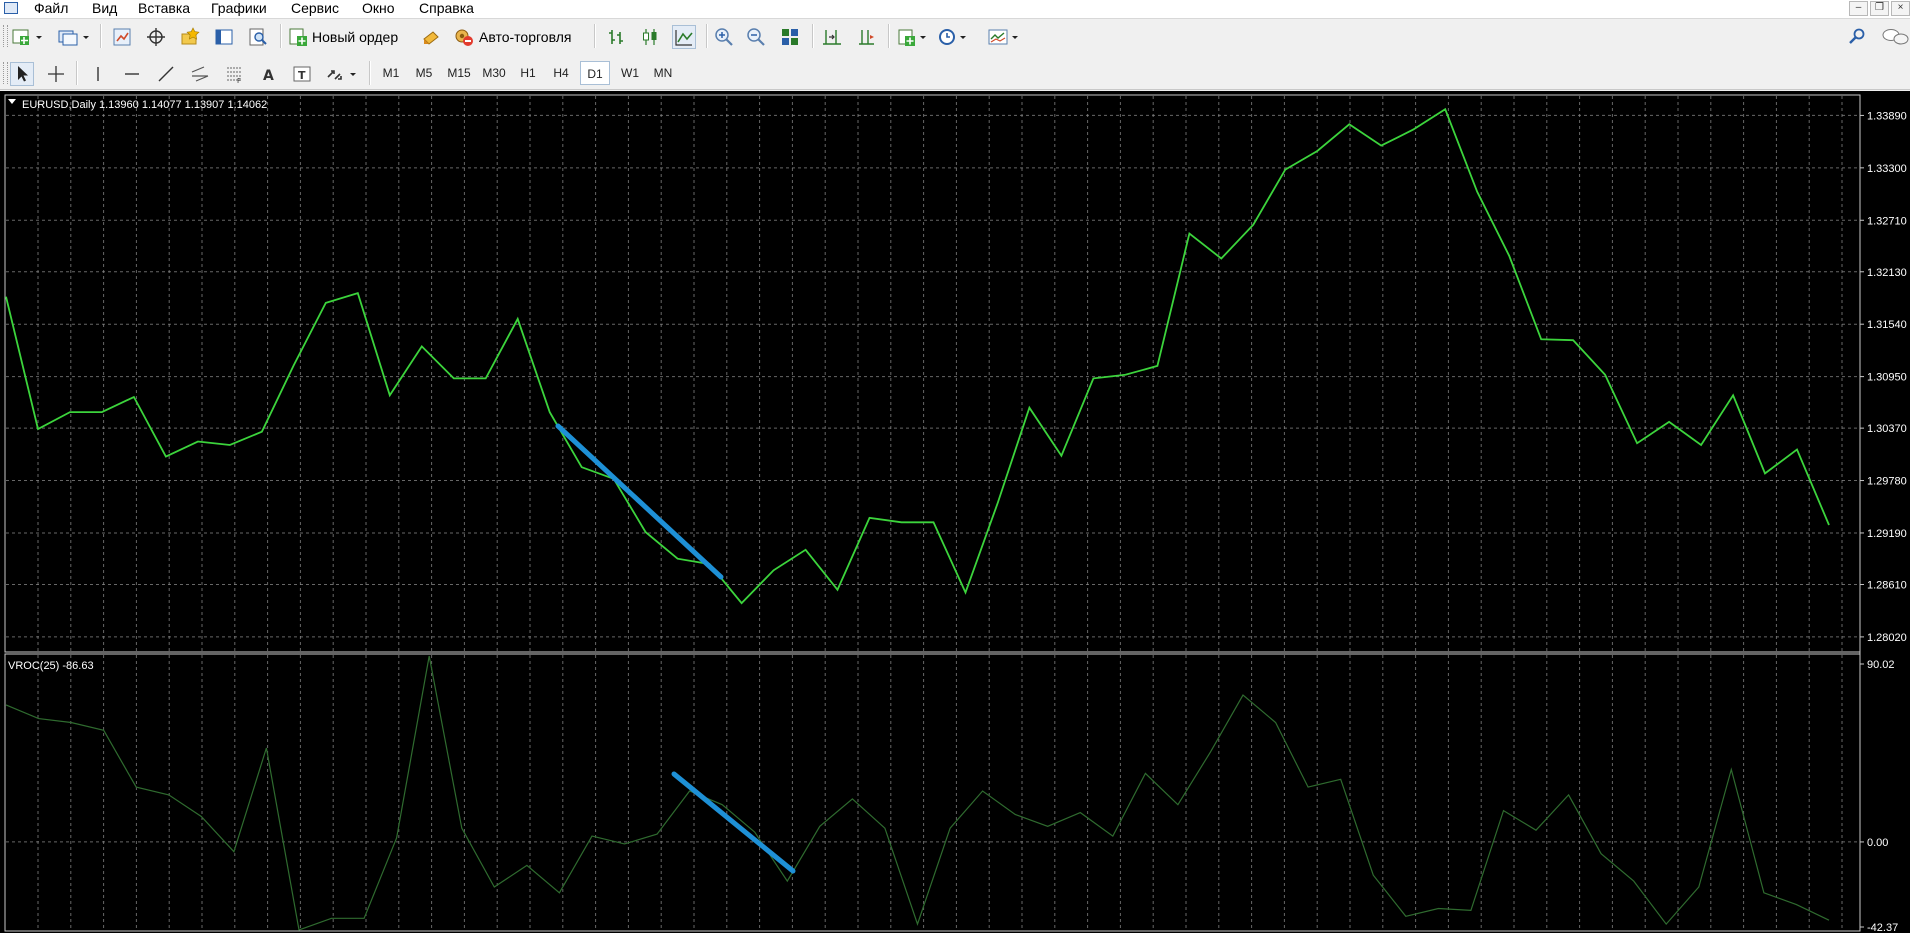  I want to click on data-window-button, so click(156, 37).